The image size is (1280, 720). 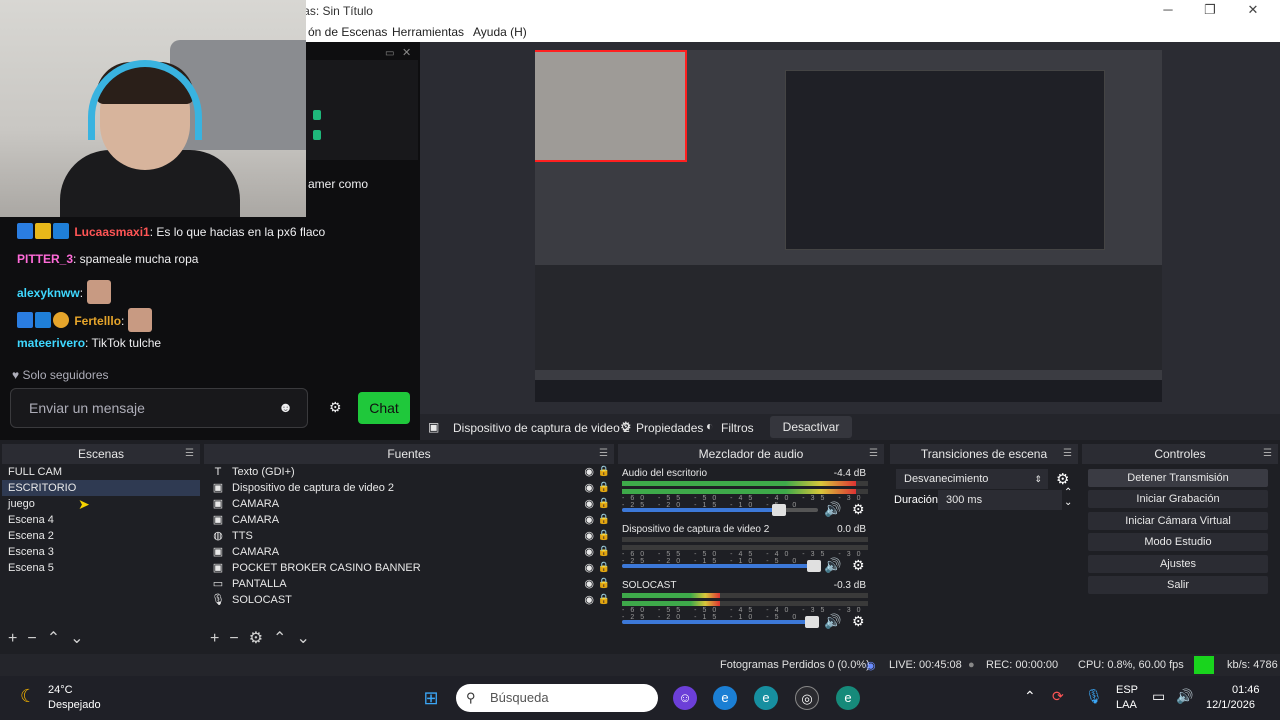 What do you see at coordinates (101, 552) in the screenshot?
I see `scene-item: Escena 3` at bounding box center [101, 552].